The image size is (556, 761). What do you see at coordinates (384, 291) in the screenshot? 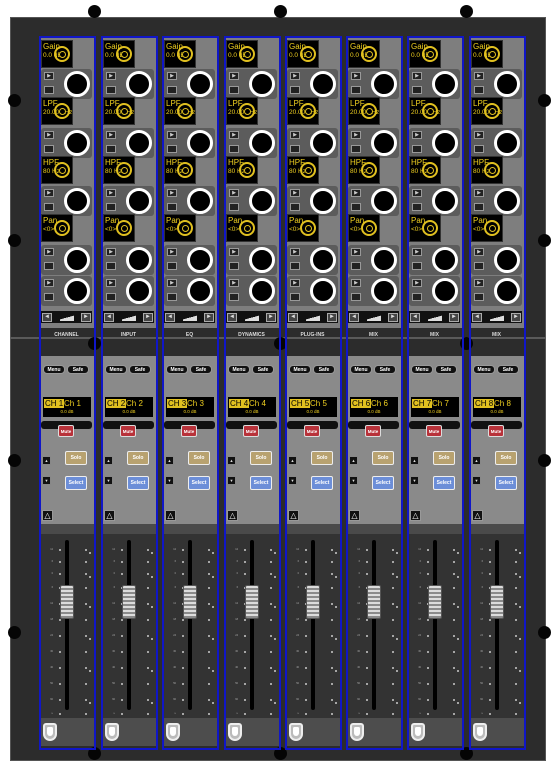
I see `aux-knob` at bounding box center [384, 291].